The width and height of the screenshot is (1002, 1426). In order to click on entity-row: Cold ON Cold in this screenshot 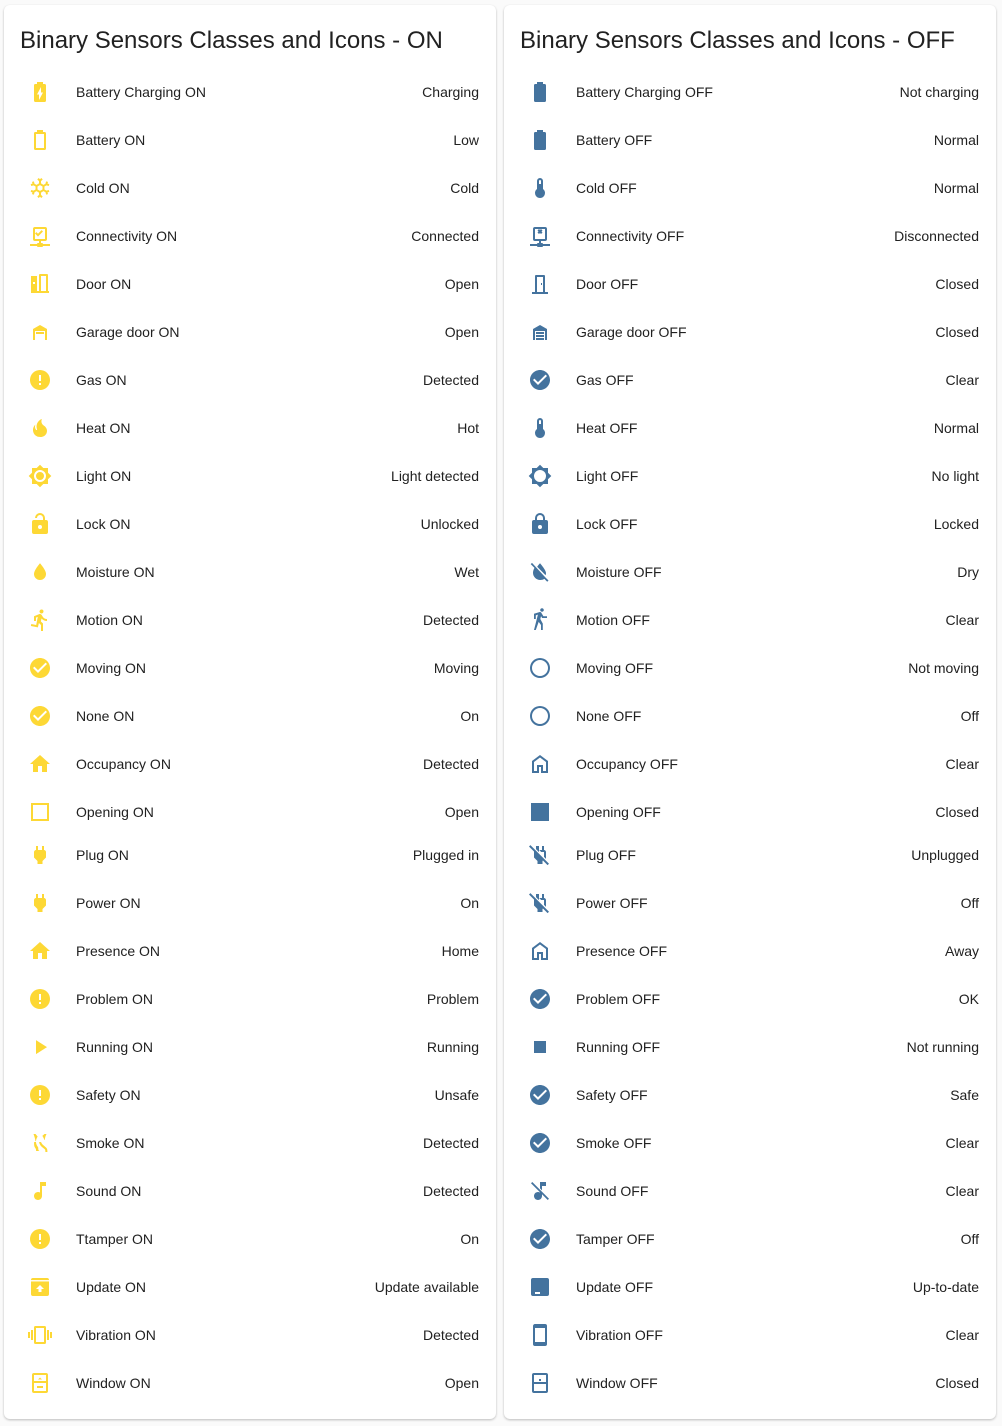, I will do `click(250, 188)`.